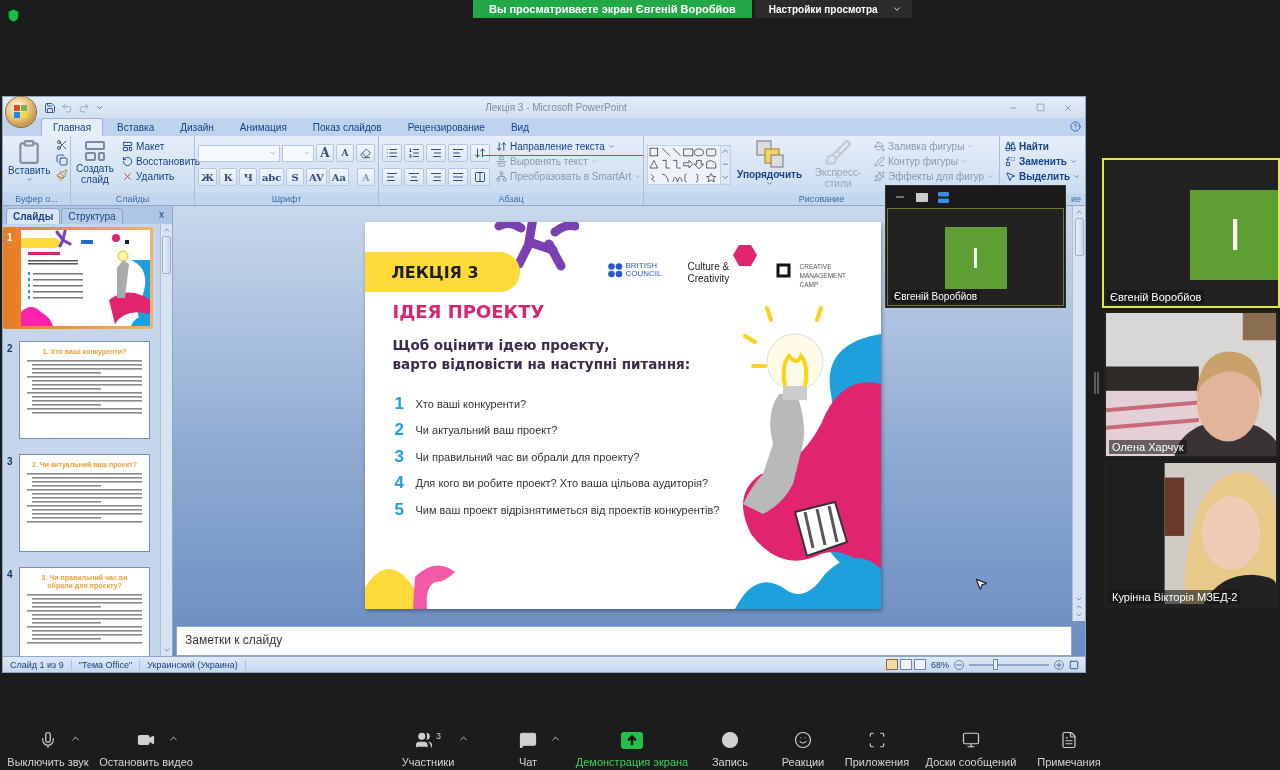  I want to click on office-button, so click(21, 112).